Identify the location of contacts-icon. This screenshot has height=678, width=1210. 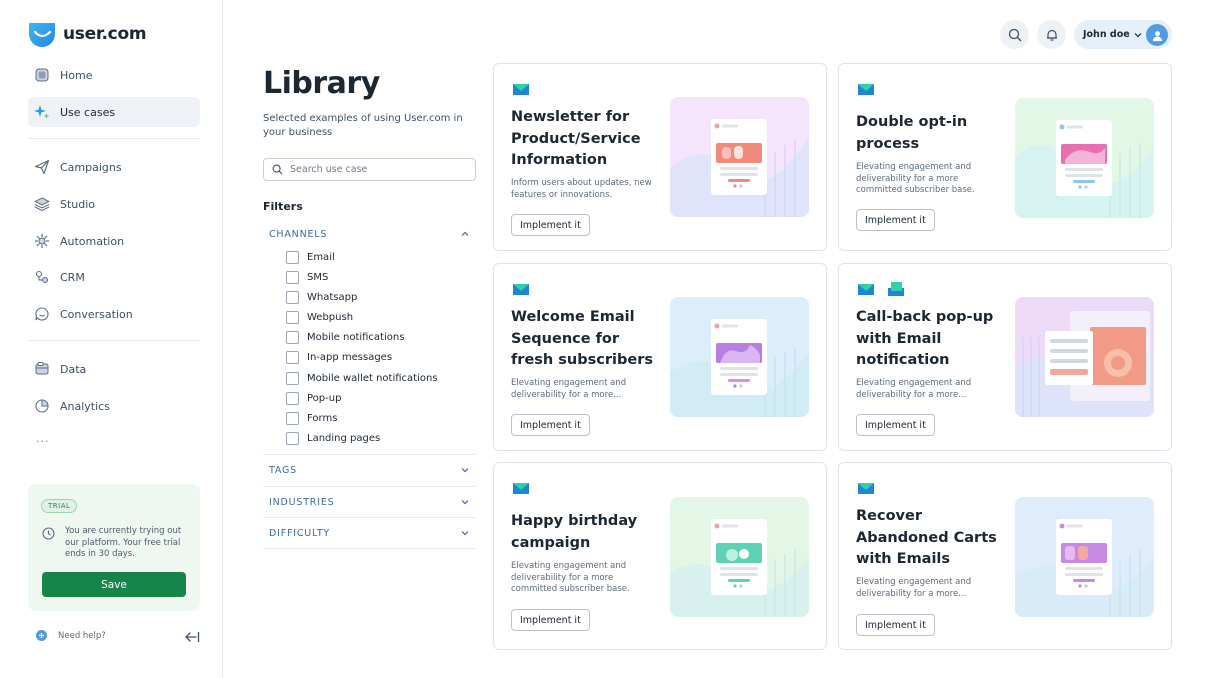
(42, 277).